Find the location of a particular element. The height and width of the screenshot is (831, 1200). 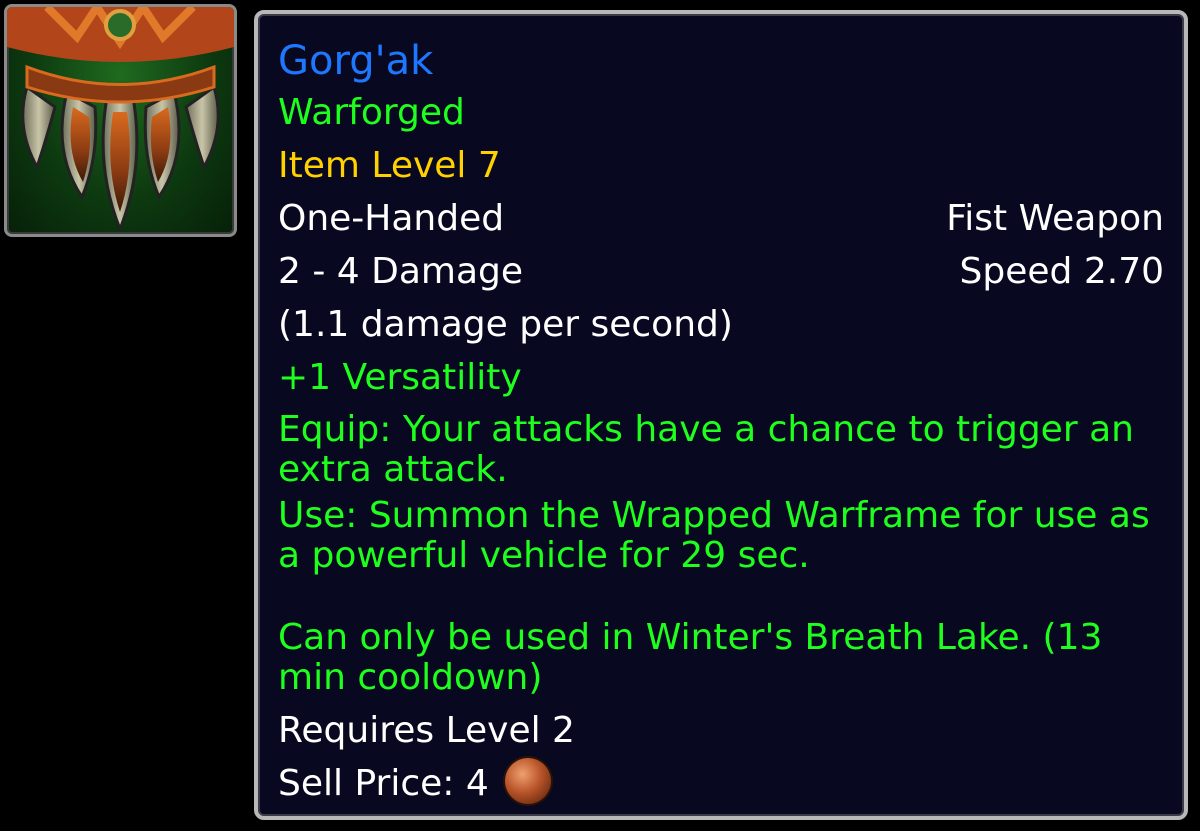

sell-price-label: Sell Price: is located at coordinates (366, 783).